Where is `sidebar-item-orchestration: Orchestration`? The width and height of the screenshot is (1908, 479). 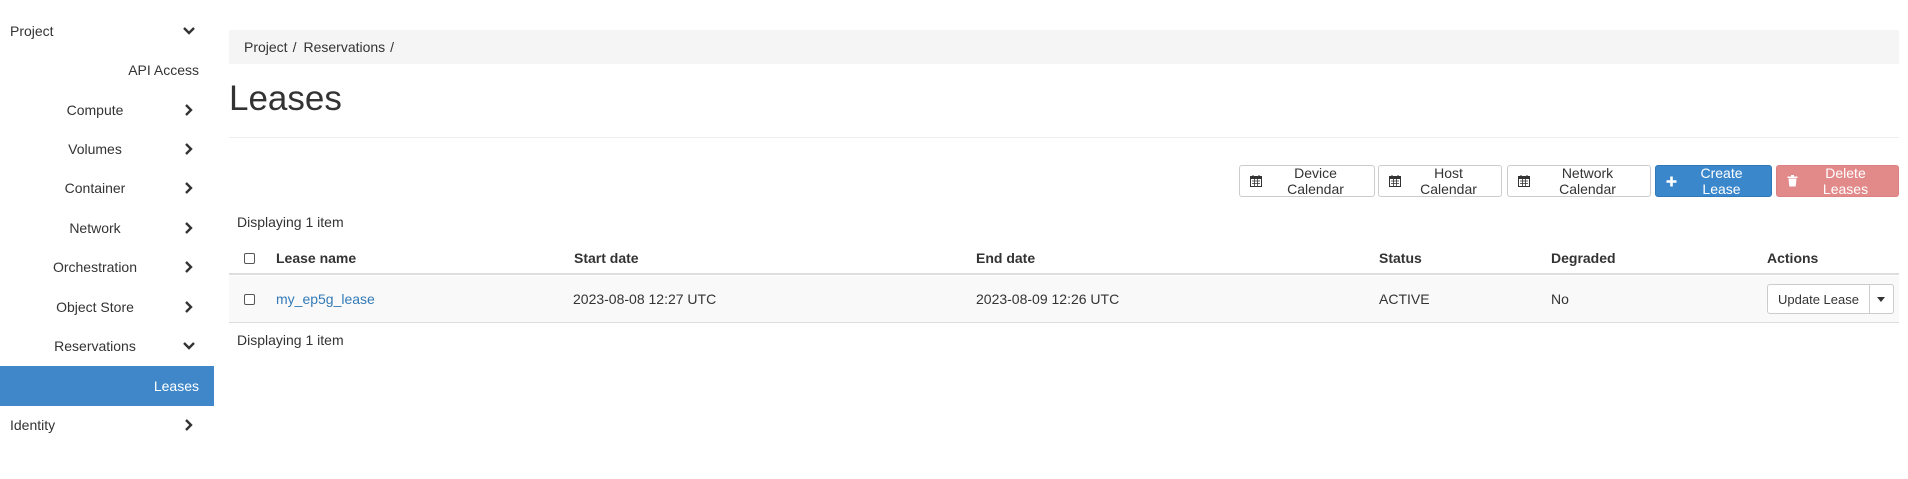
sidebar-item-orchestration: Orchestration is located at coordinates (107, 267).